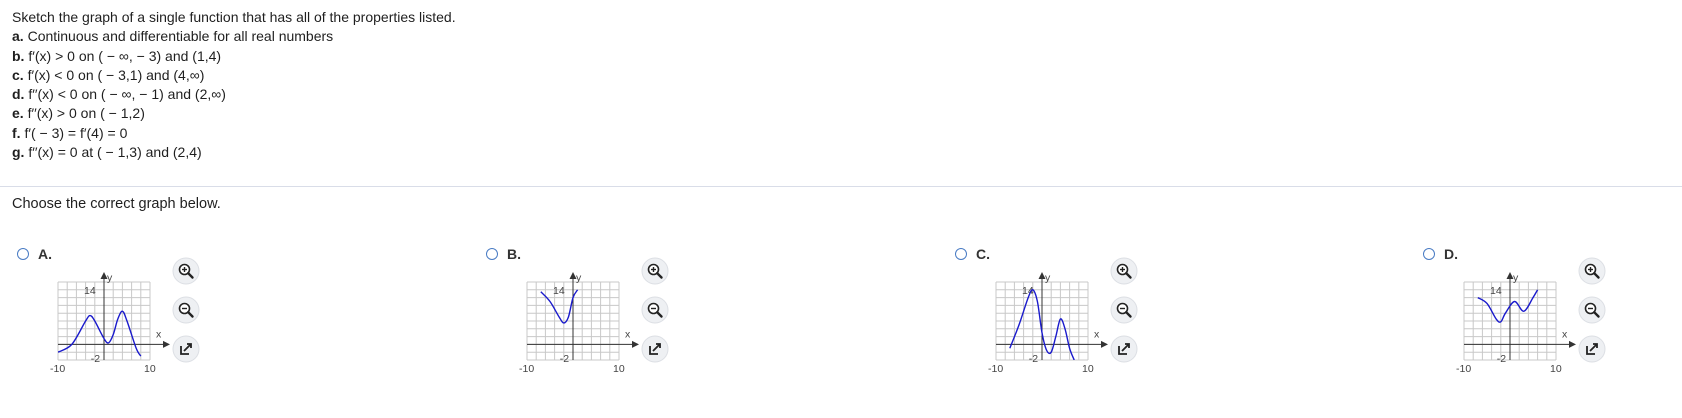 This screenshot has height=418, width=1682. I want to click on property-letter: d., so click(18, 94).